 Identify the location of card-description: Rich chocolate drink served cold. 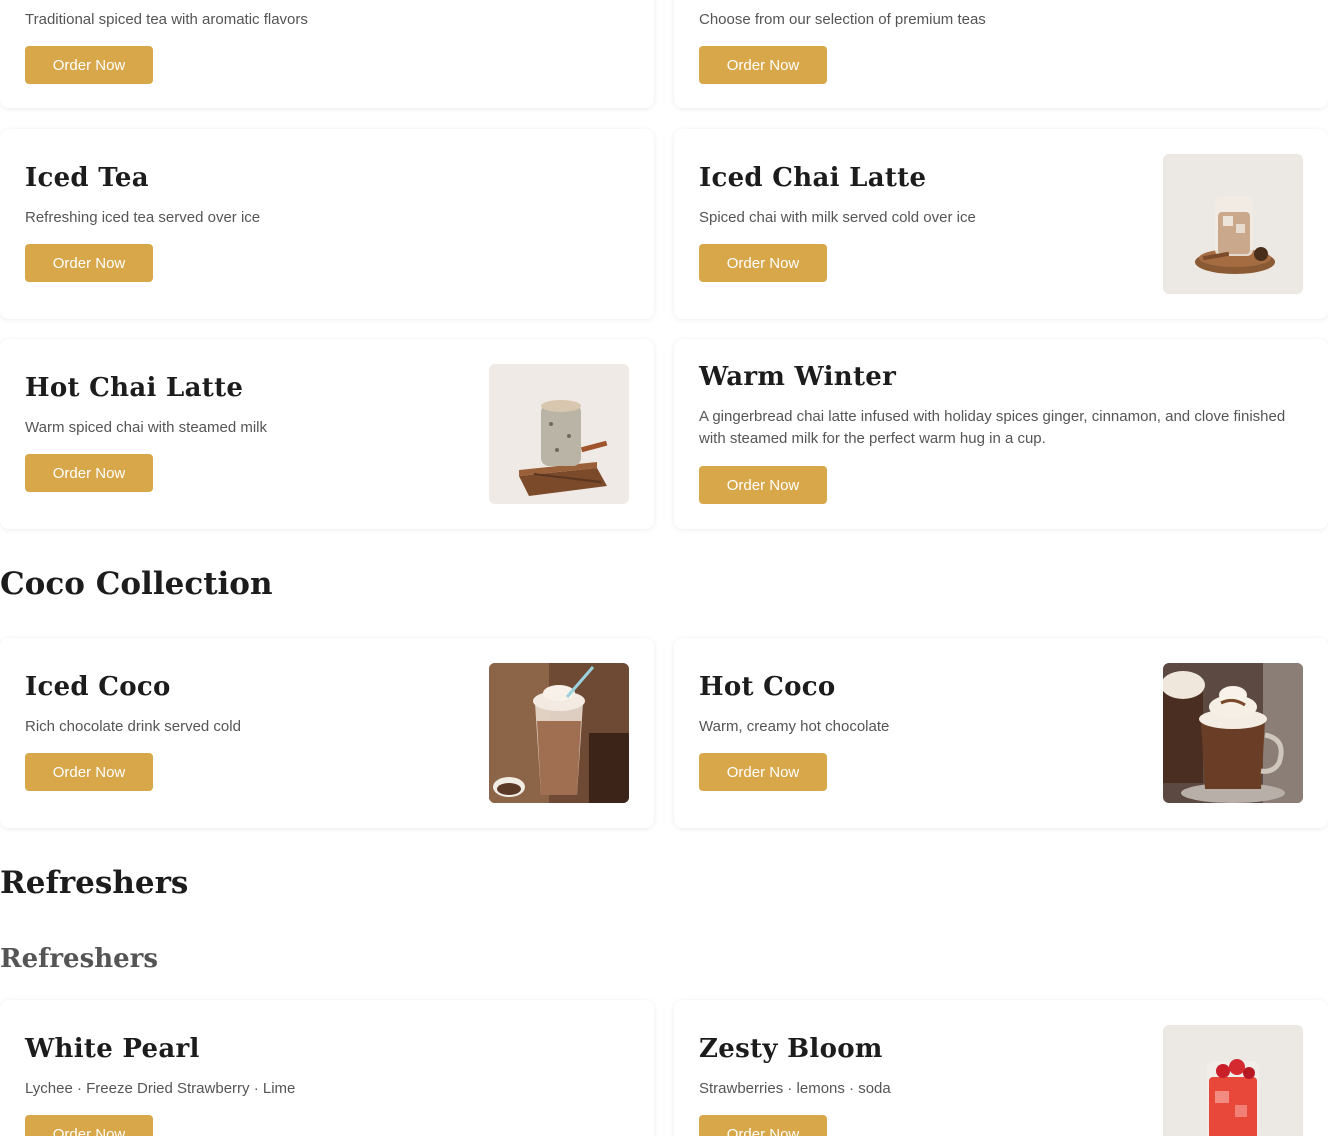
(133, 726).